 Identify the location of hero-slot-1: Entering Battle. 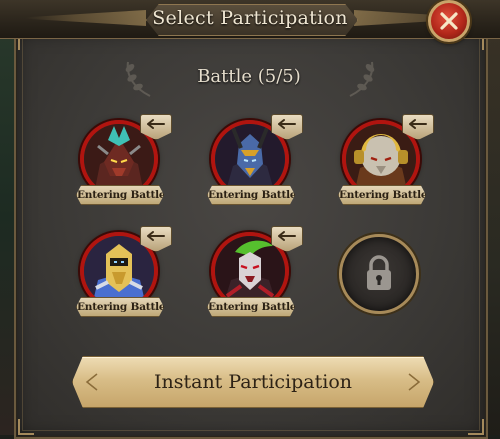
(124, 159).